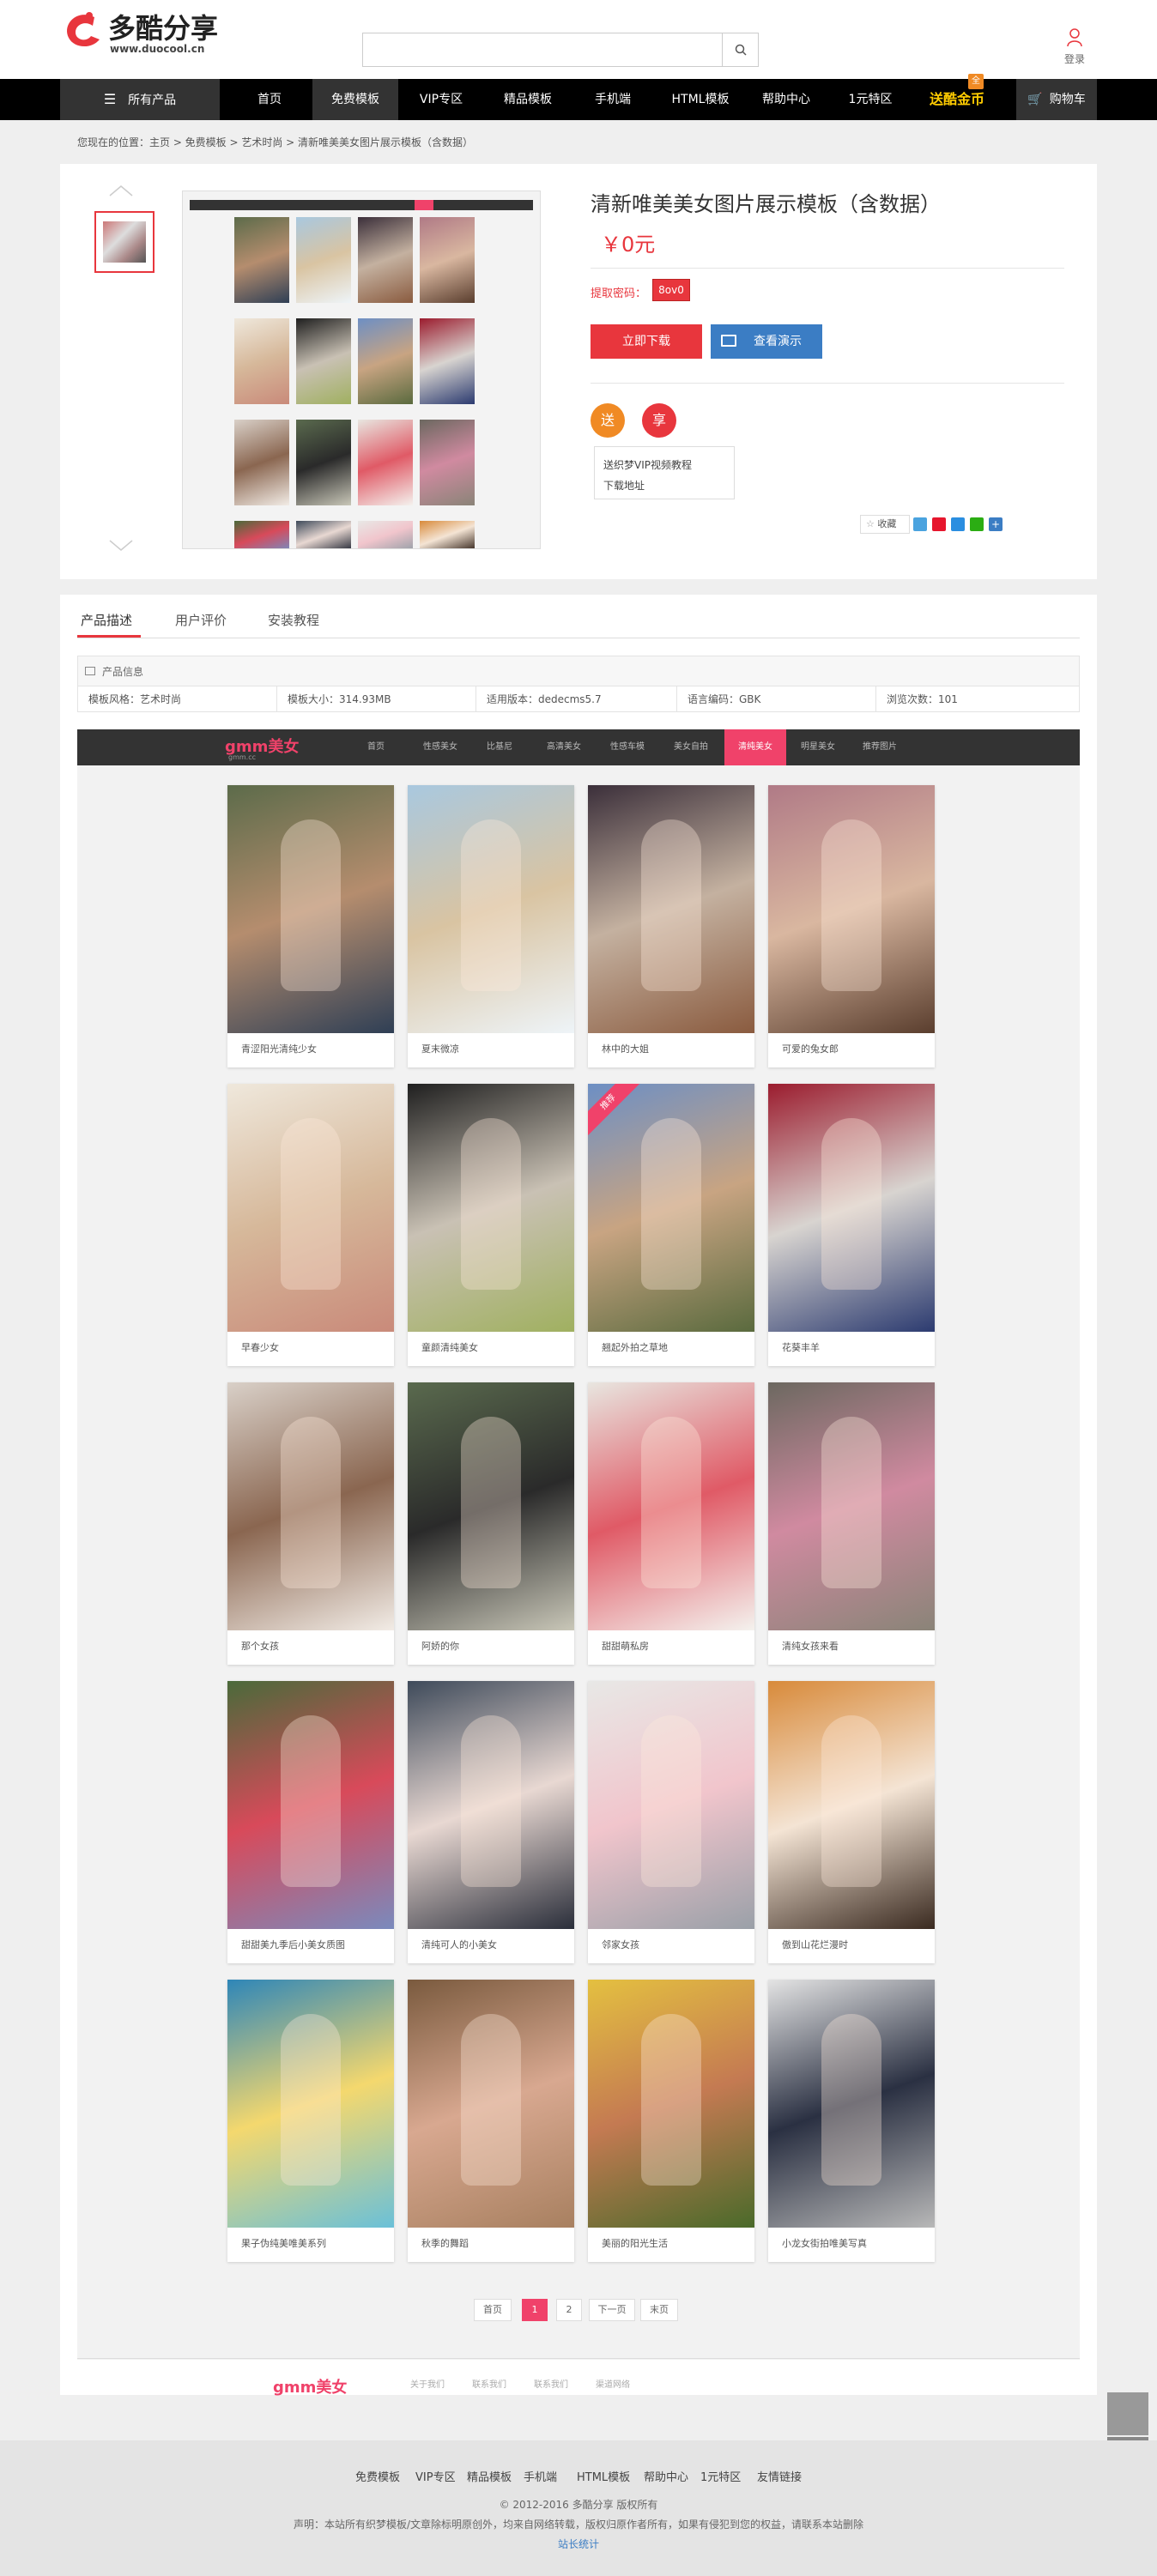  Describe the element at coordinates (535, 2310) in the screenshot. I see `page-1: 1` at that location.